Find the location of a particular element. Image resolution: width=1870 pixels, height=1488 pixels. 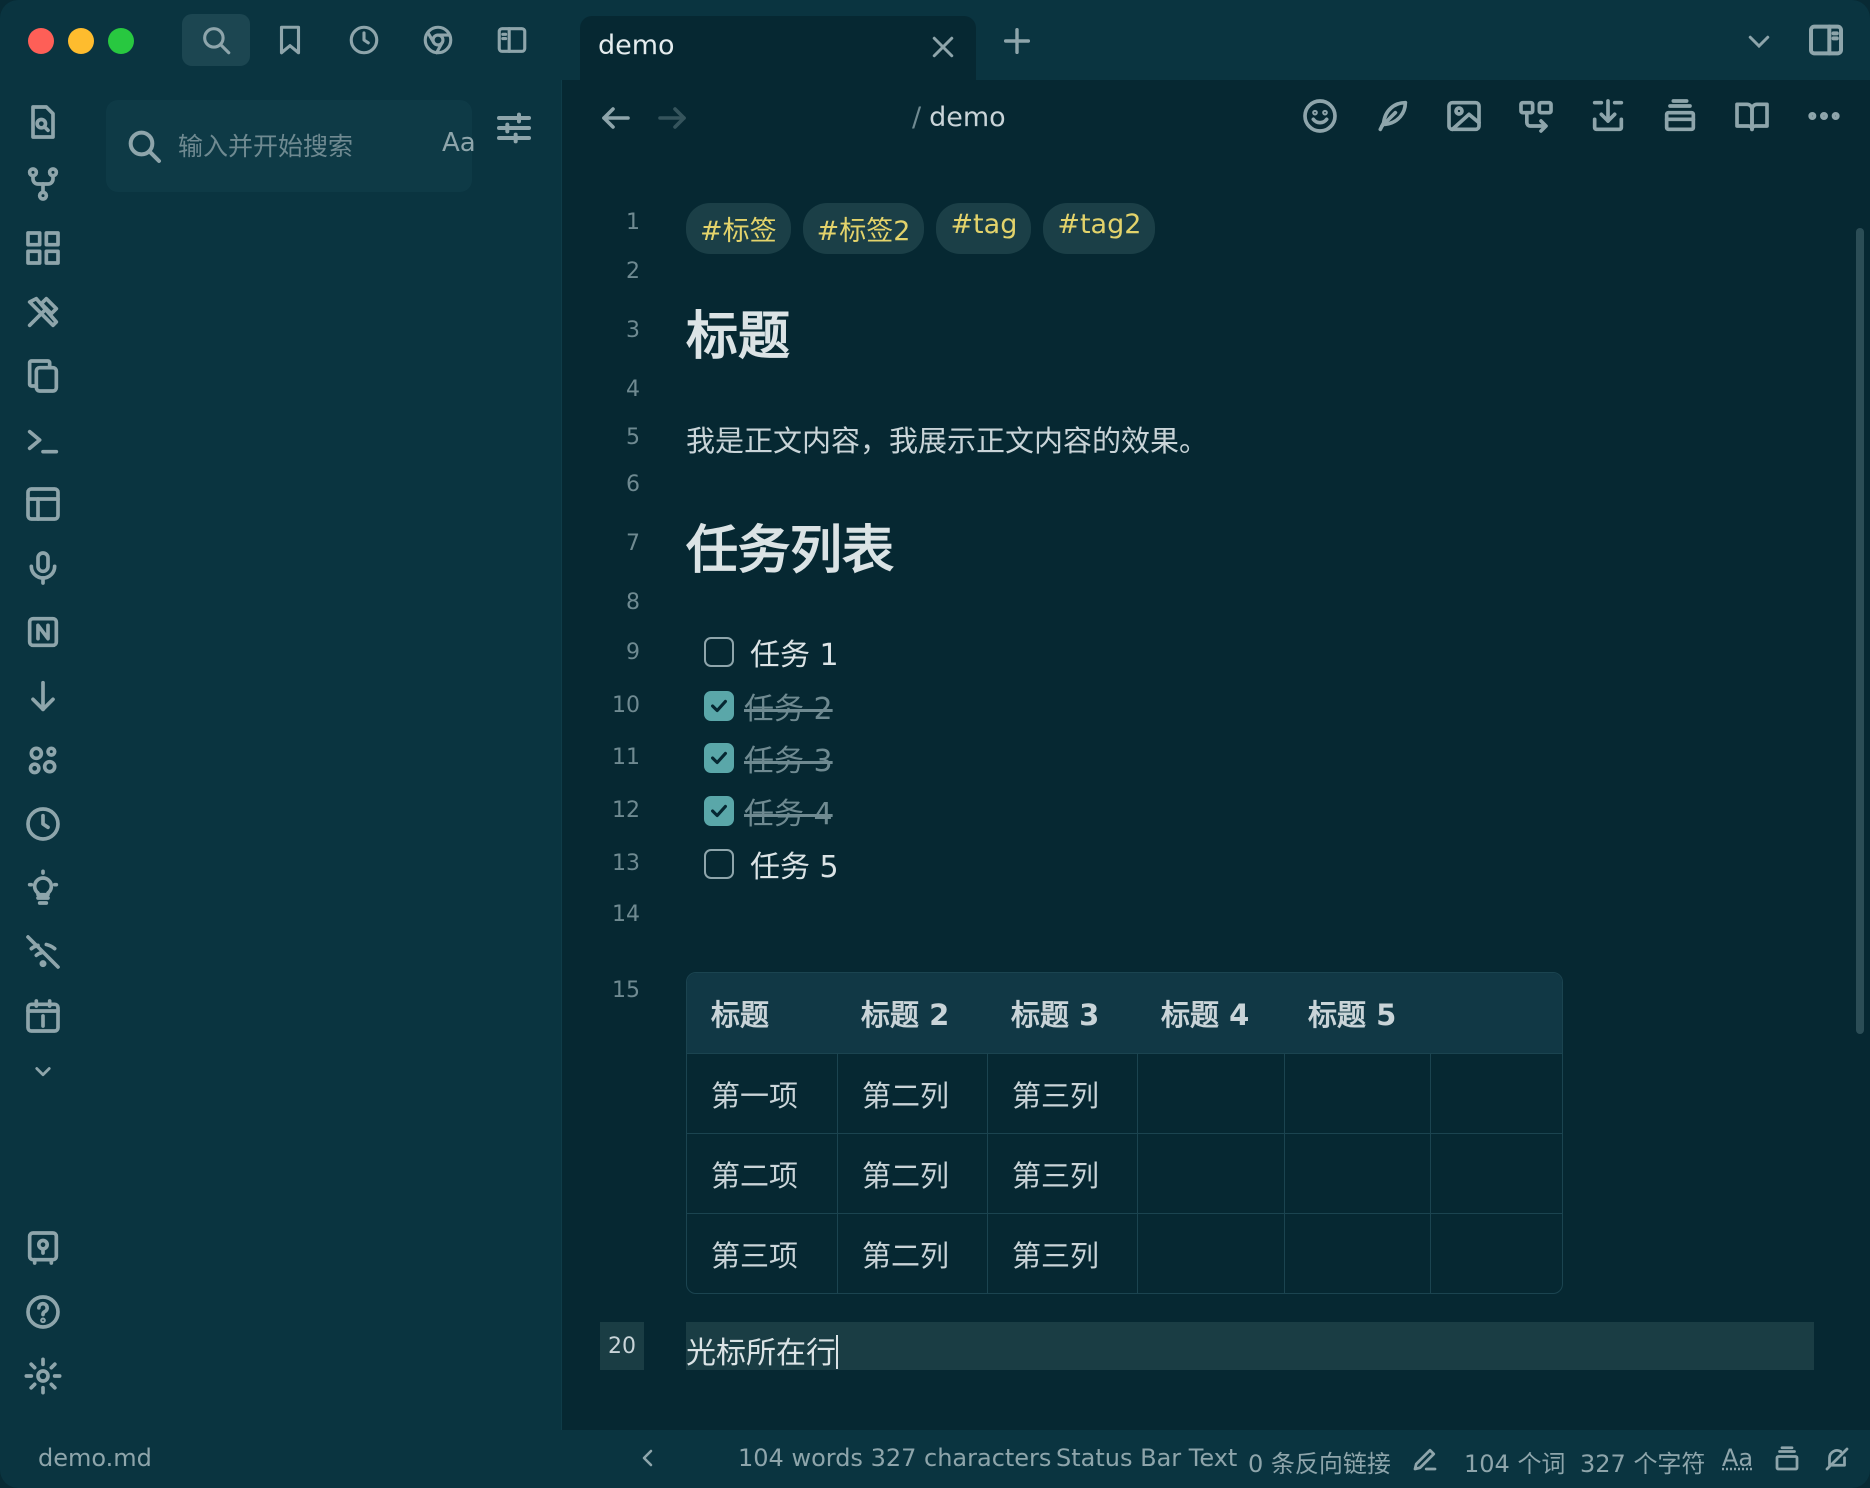

open-quick-switcher-button is located at coordinates (43, 122).